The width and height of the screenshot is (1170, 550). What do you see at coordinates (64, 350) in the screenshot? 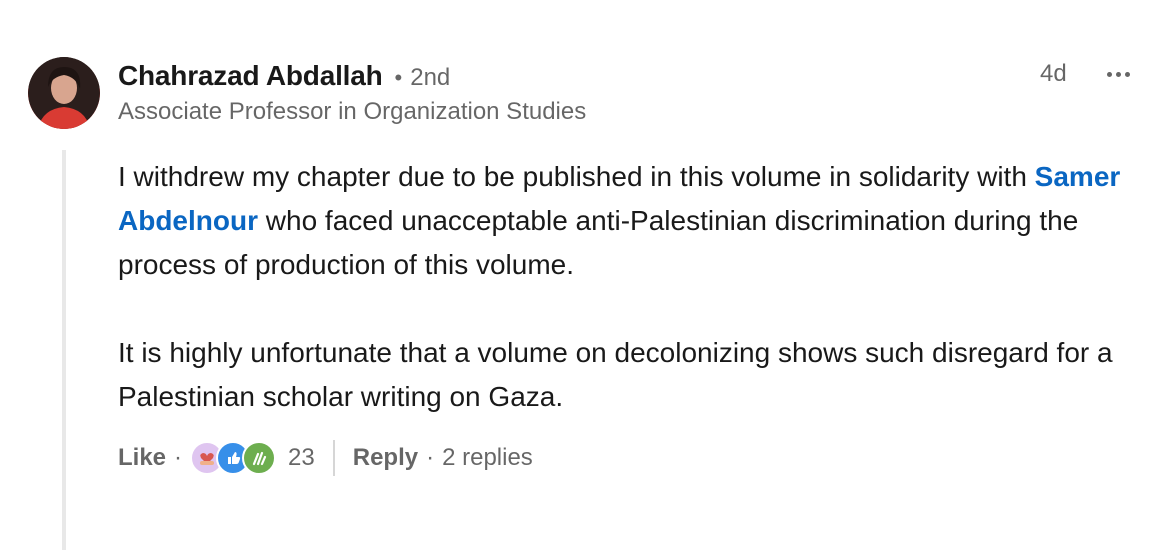
I see `thread-line` at bounding box center [64, 350].